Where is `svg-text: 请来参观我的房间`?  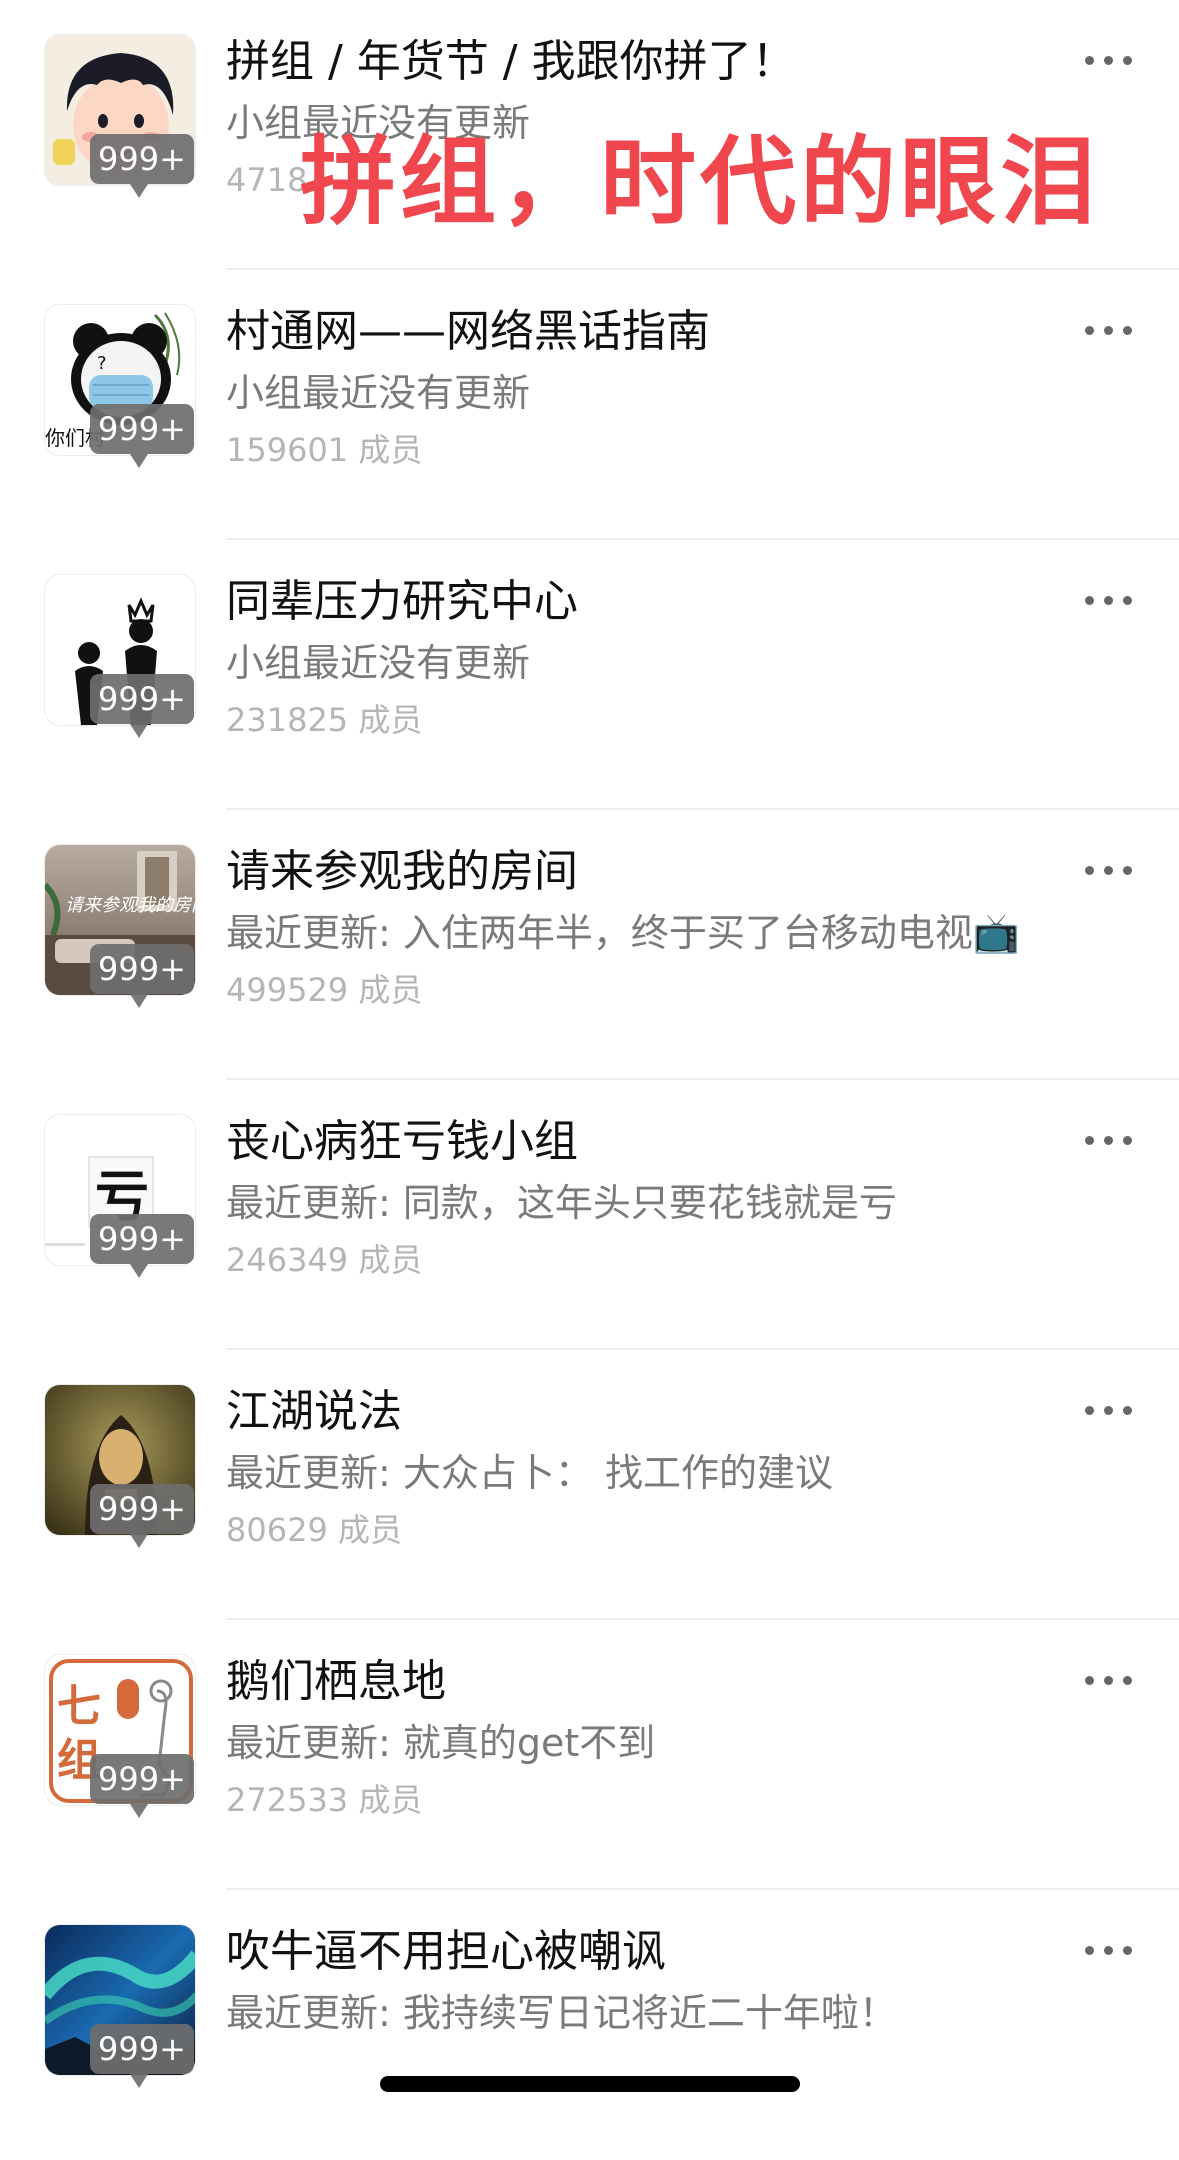
svg-text: 请来参观我的房间 is located at coordinates (130, 905).